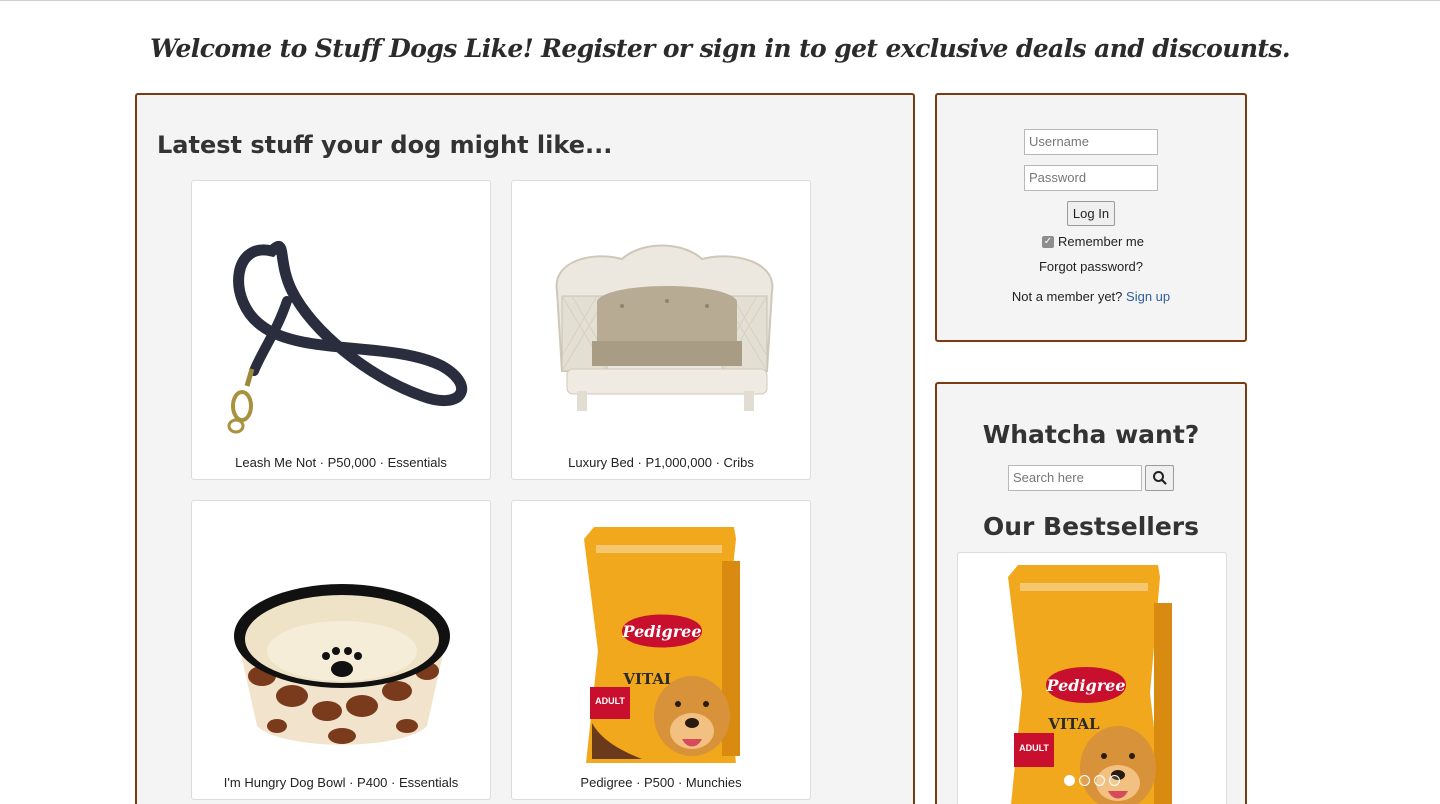 This screenshot has width=1440, height=804. What do you see at coordinates (1092, 780) in the screenshot?
I see `carousel-indicators` at bounding box center [1092, 780].